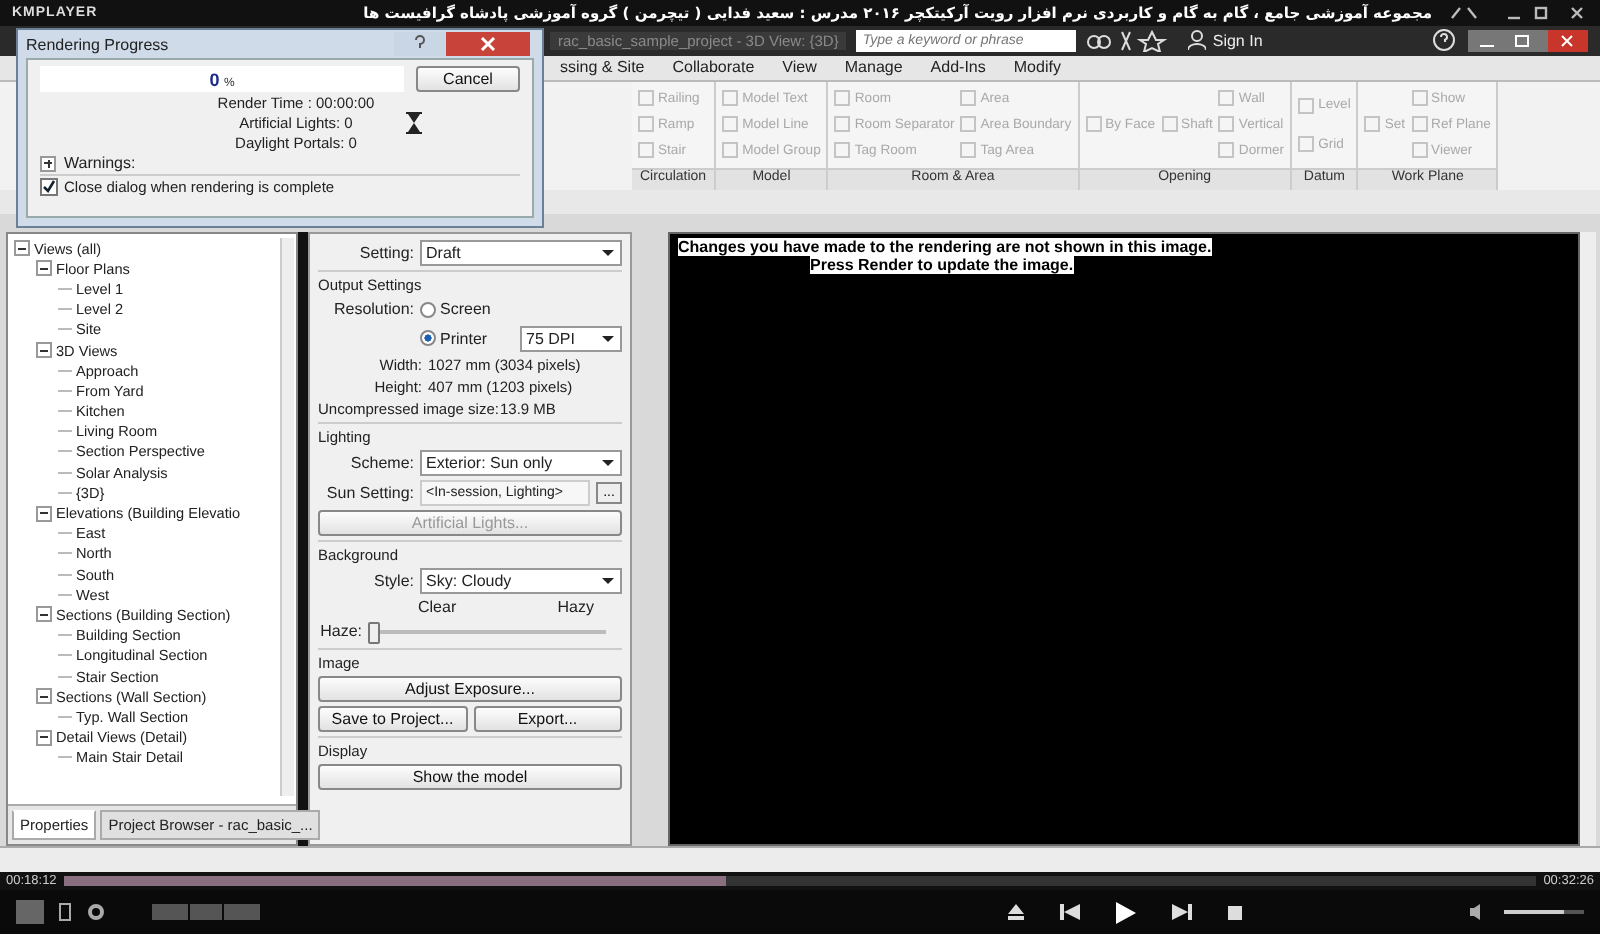  What do you see at coordinates (1070, 912) in the screenshot?
I see `previous-icon` at bounding box center [1070, 912].